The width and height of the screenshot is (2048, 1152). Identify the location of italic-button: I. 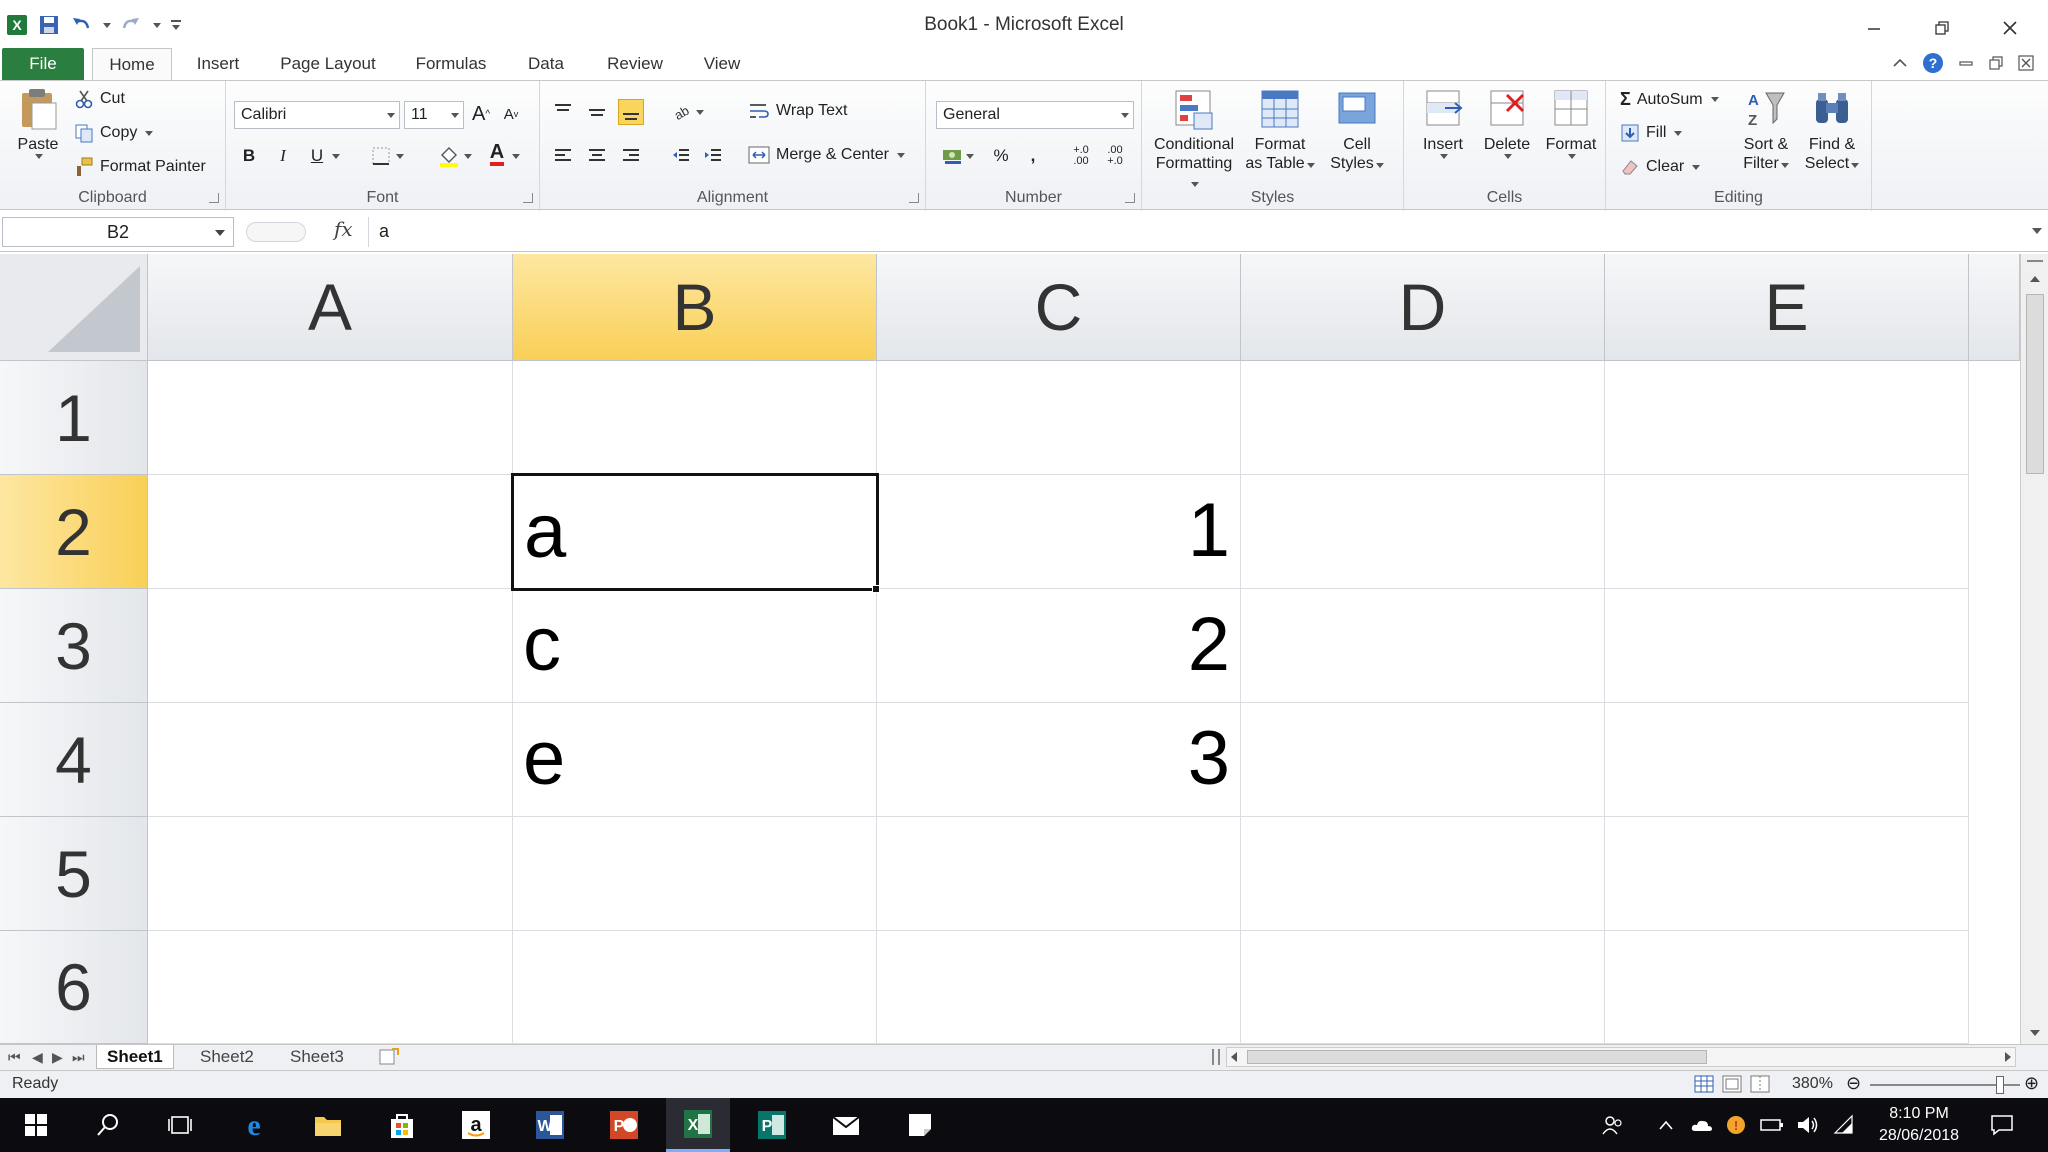
(283, 156).